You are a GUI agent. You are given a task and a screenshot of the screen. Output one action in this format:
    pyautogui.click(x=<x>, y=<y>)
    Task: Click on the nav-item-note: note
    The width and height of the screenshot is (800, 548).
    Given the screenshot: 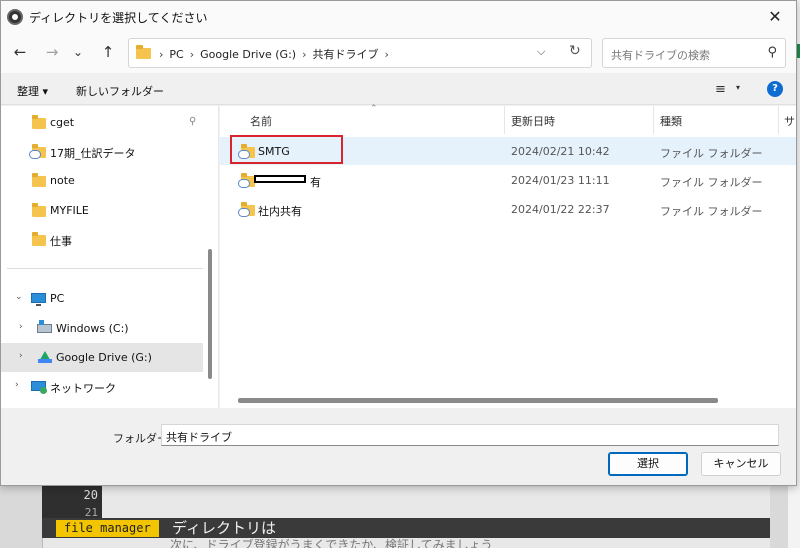 What is the action you would take?
    pyautogui.click(x=102, y=180)
    